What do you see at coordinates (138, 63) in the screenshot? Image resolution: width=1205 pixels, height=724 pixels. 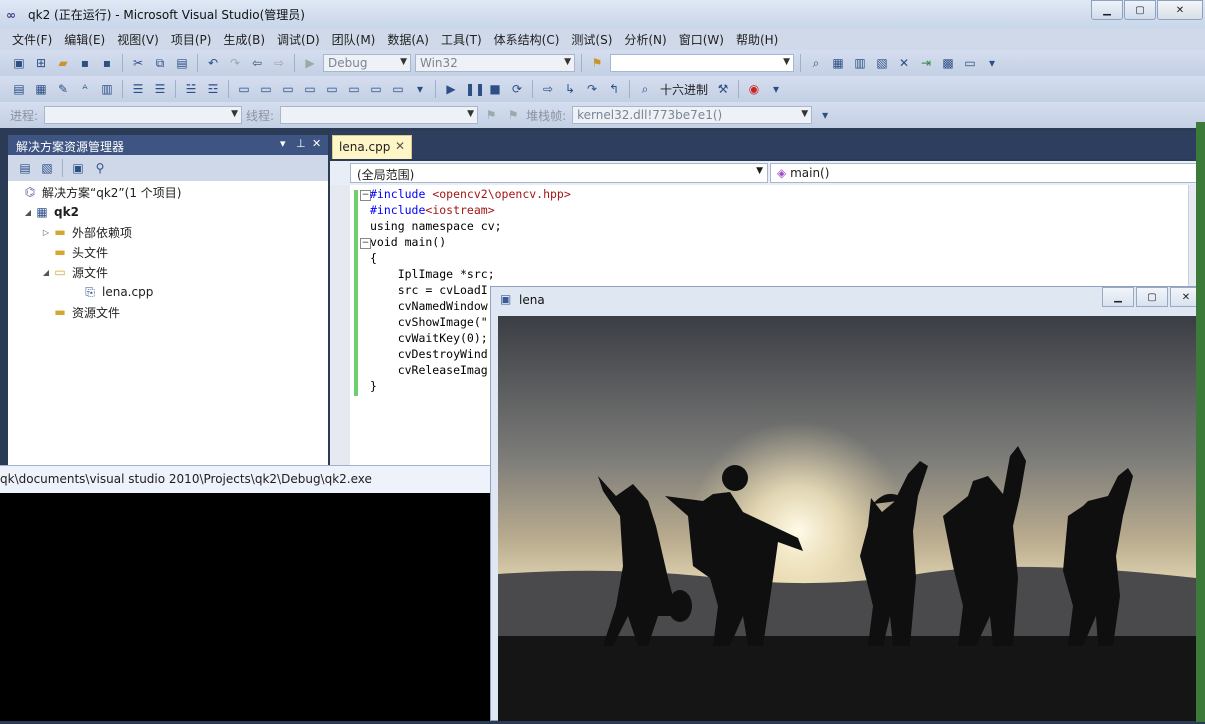 I see `cut-icon: ✂` at bounding box center [138, 63].